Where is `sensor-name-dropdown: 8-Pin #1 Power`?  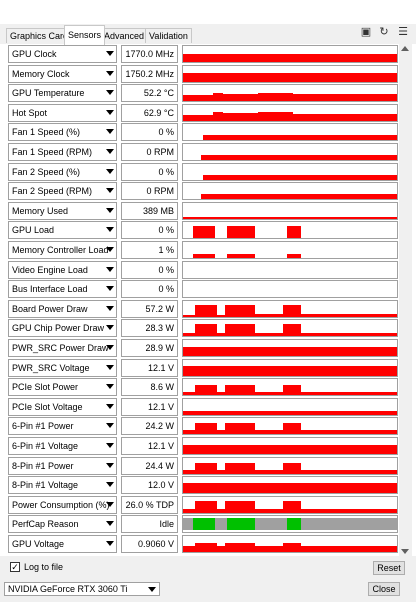
sensor-name-dropdown: 8-Pin #1 Power is located at coordinates (62, 466).